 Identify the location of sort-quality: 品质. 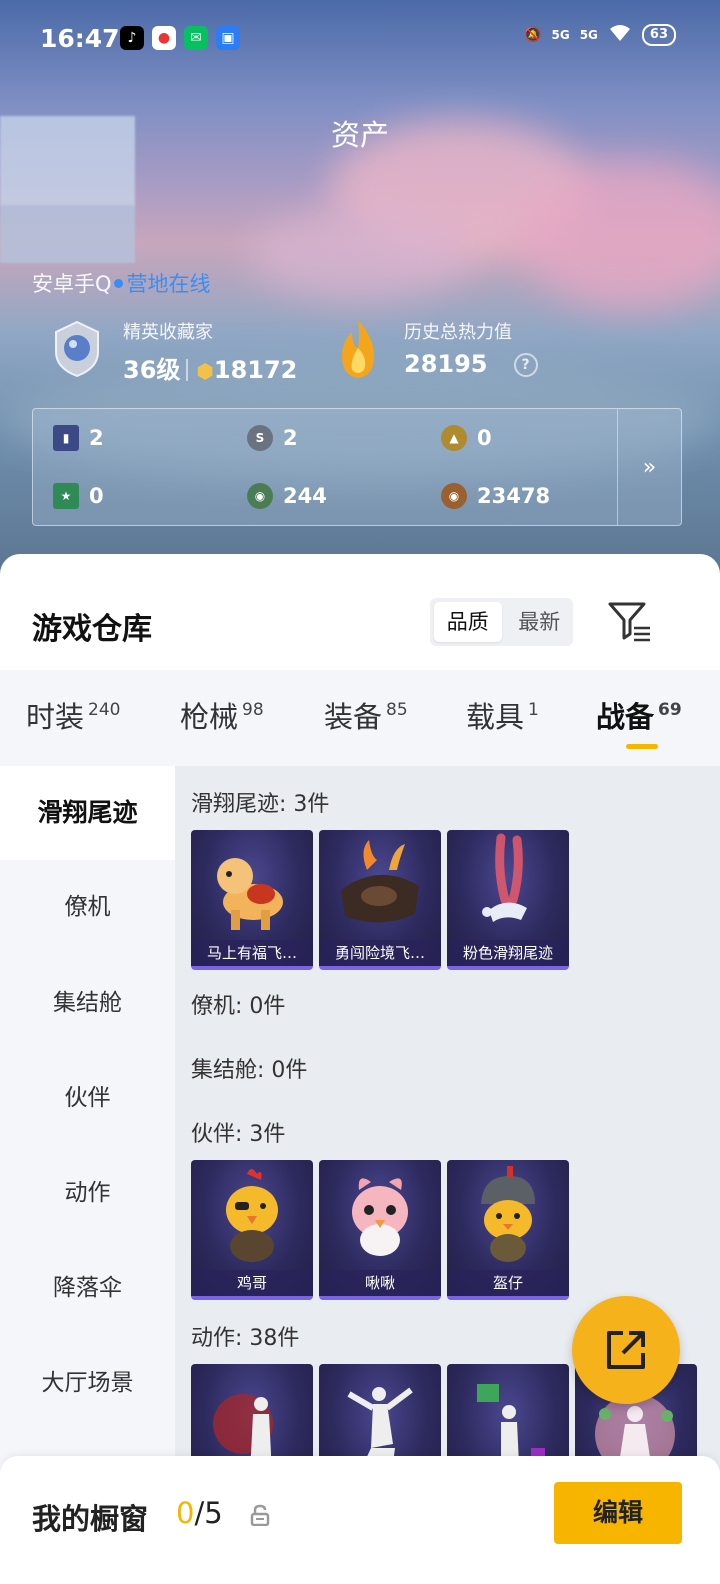
(468, 622).